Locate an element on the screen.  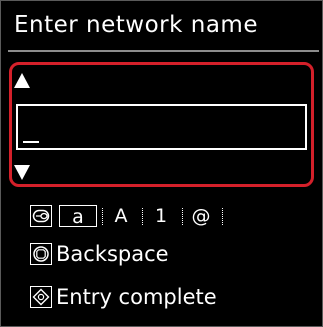
text-cursor is located at coordinates (31, 142).